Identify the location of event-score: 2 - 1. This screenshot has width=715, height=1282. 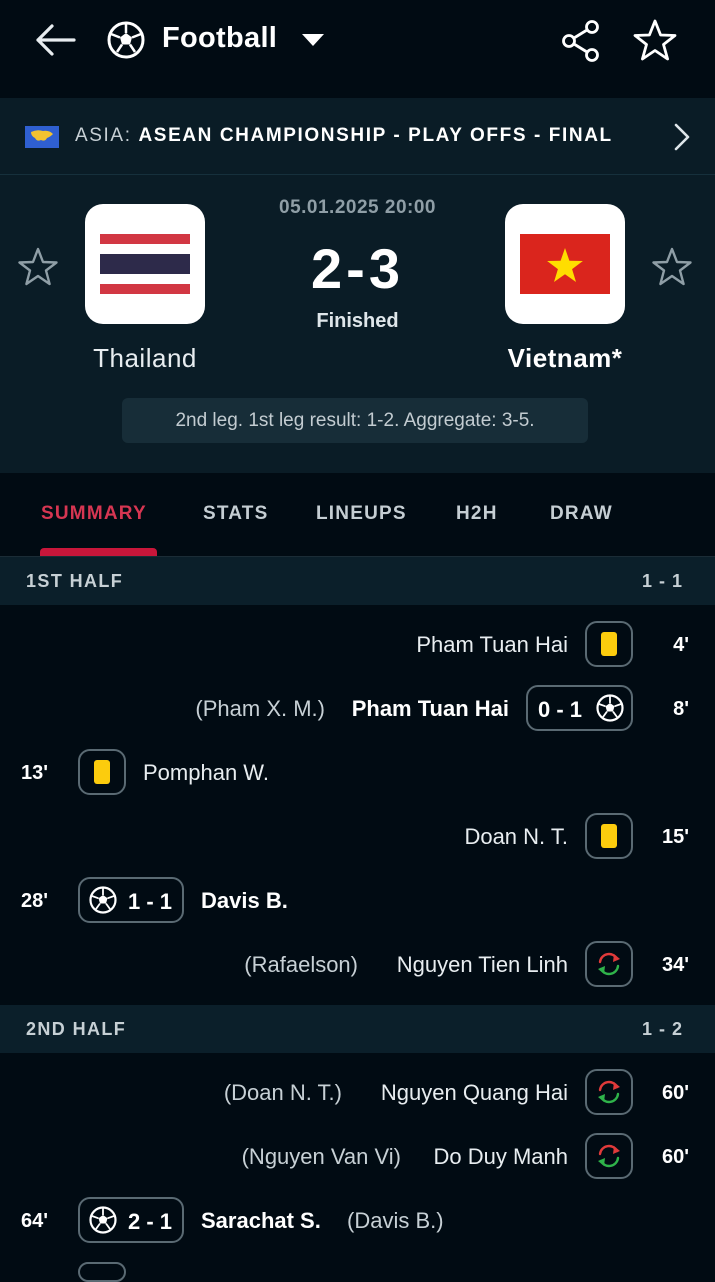
(150, 1221).